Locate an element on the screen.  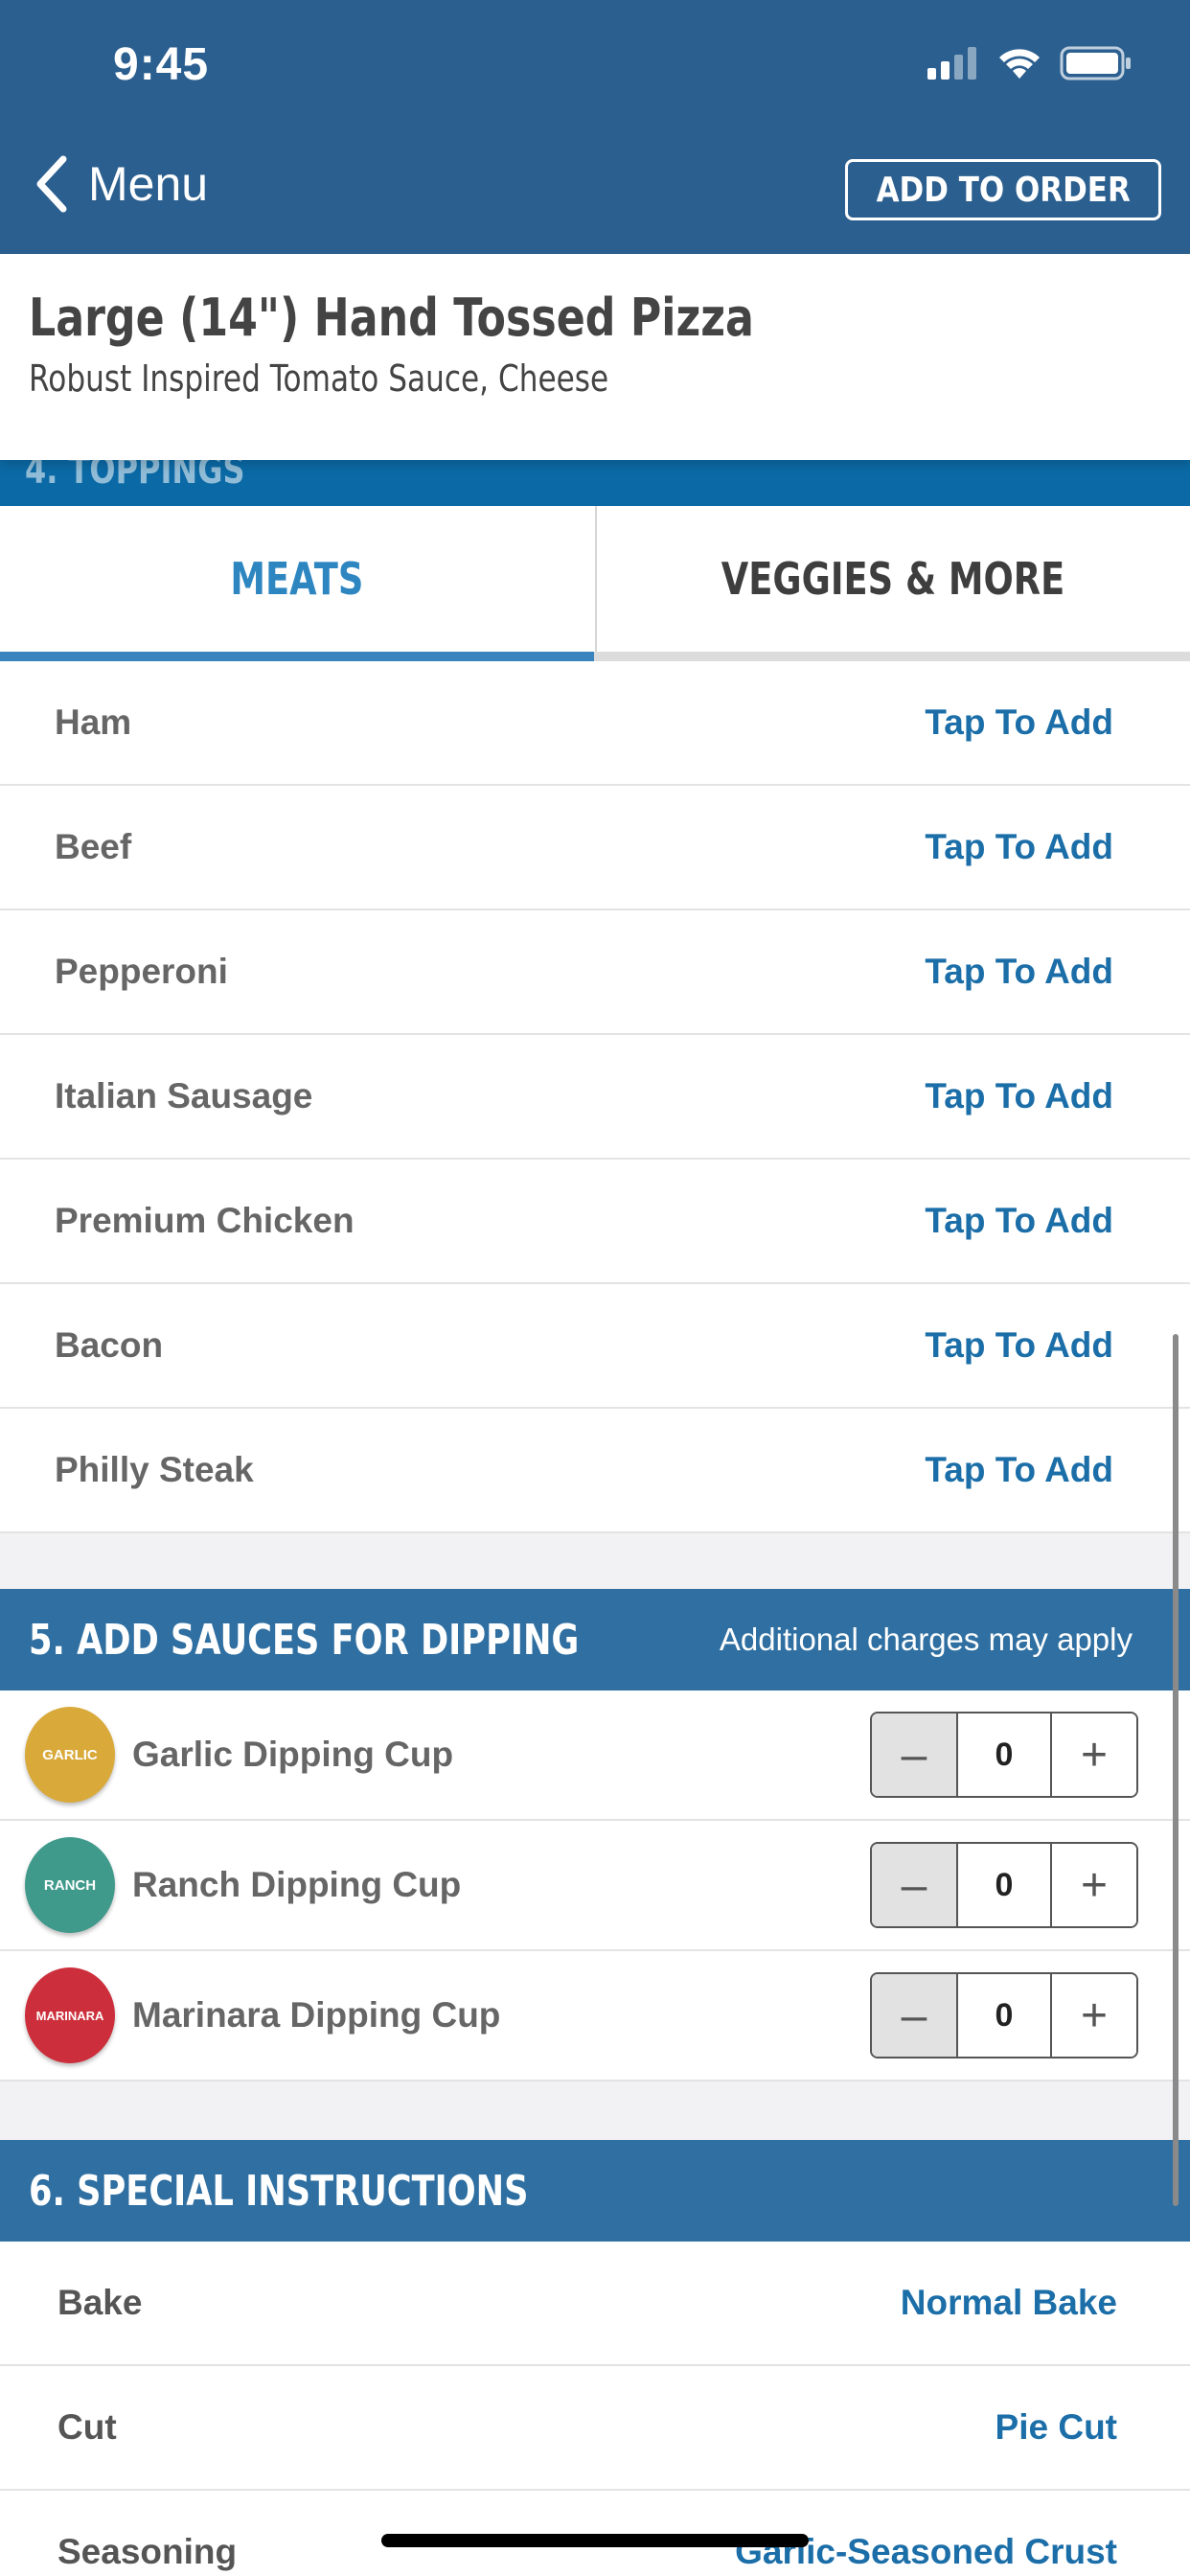
topping-name: Beef is located at coordinates (93, 846).